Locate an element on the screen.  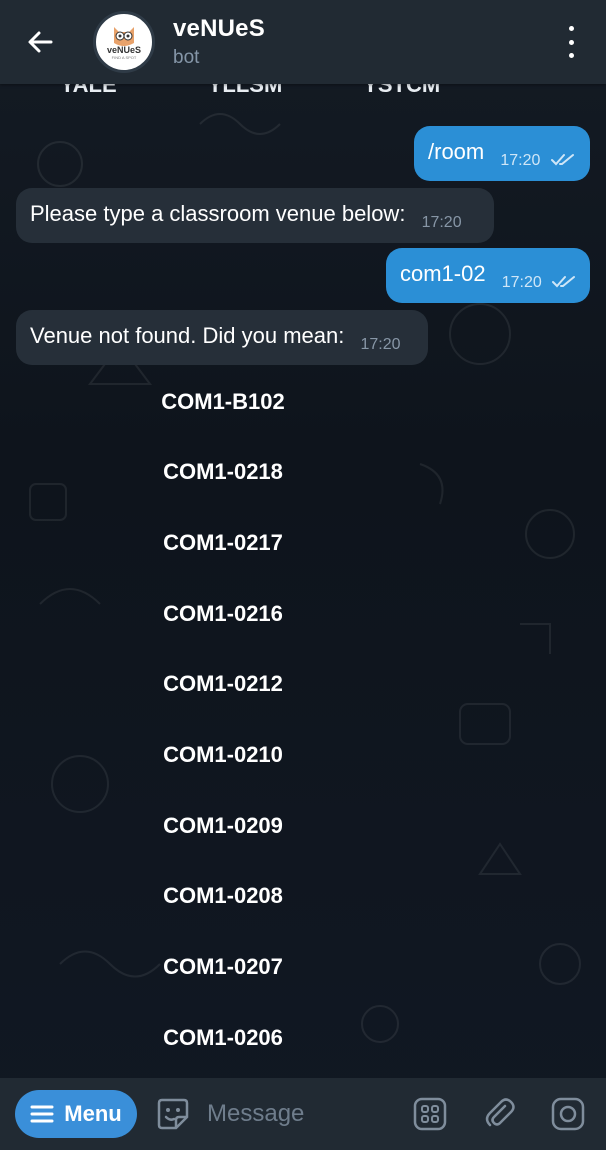
camera-icon is located at coordinates (568, 1114).